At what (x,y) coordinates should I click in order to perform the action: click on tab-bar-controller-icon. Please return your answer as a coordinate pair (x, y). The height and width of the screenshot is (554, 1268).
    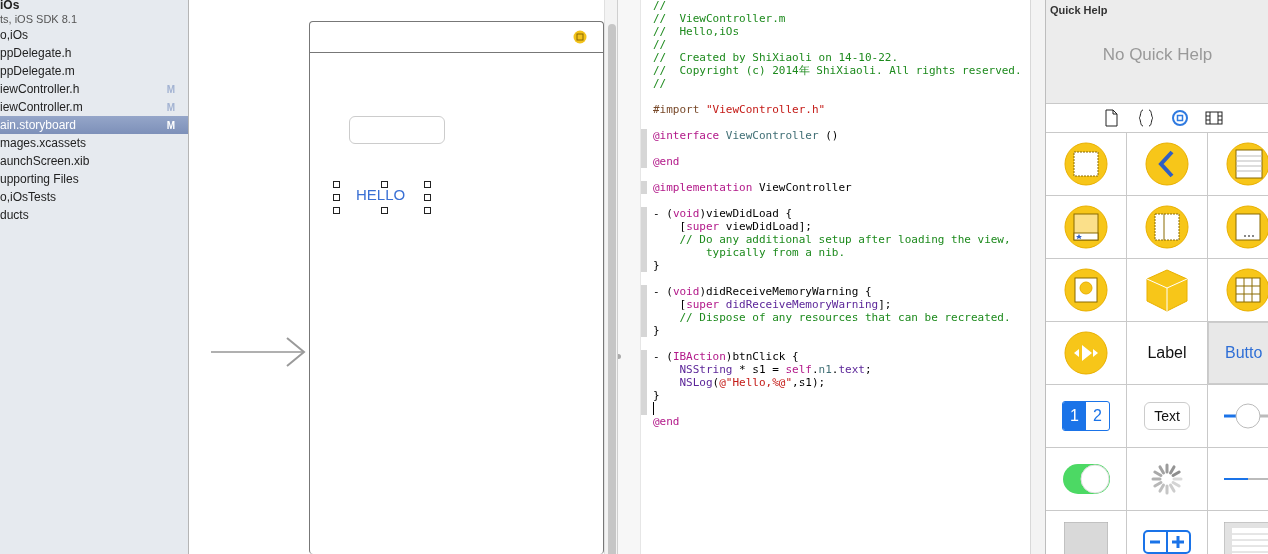
    Looking at the image, I should click on (1086, 227).